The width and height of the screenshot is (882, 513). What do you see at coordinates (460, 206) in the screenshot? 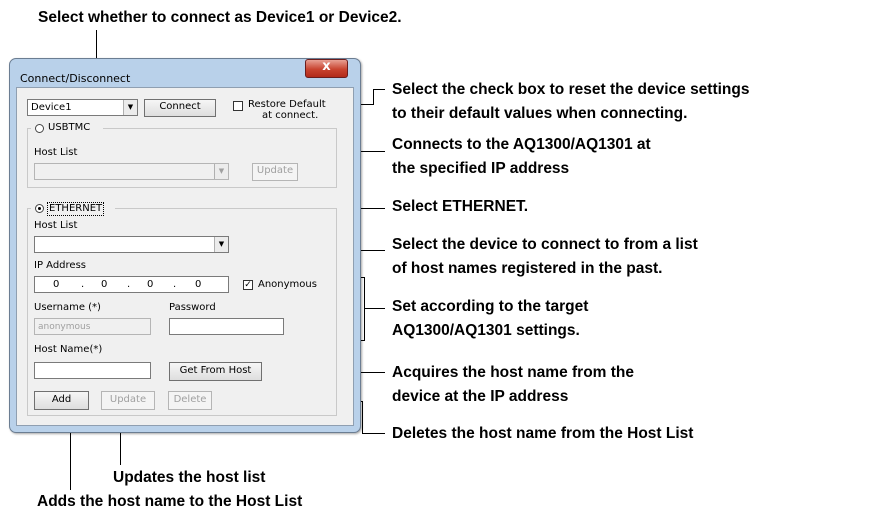
I see `annotation-ethernet: Select ETHERNET.` at bounding box center [460, 206].